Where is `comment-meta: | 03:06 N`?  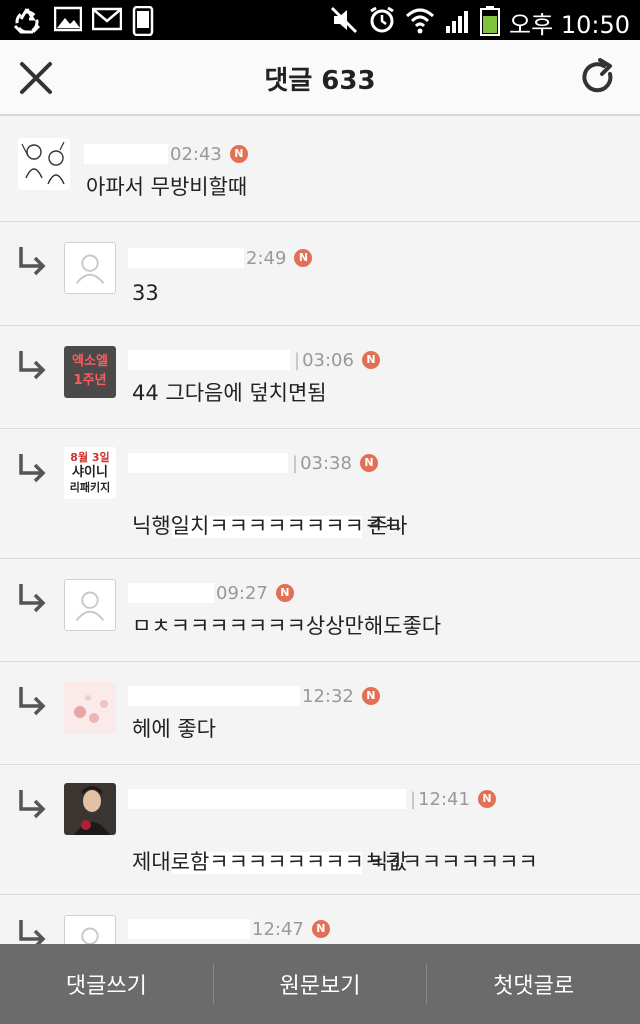 comment-meta: | 03:06 N is located at coordinates (254, 360).